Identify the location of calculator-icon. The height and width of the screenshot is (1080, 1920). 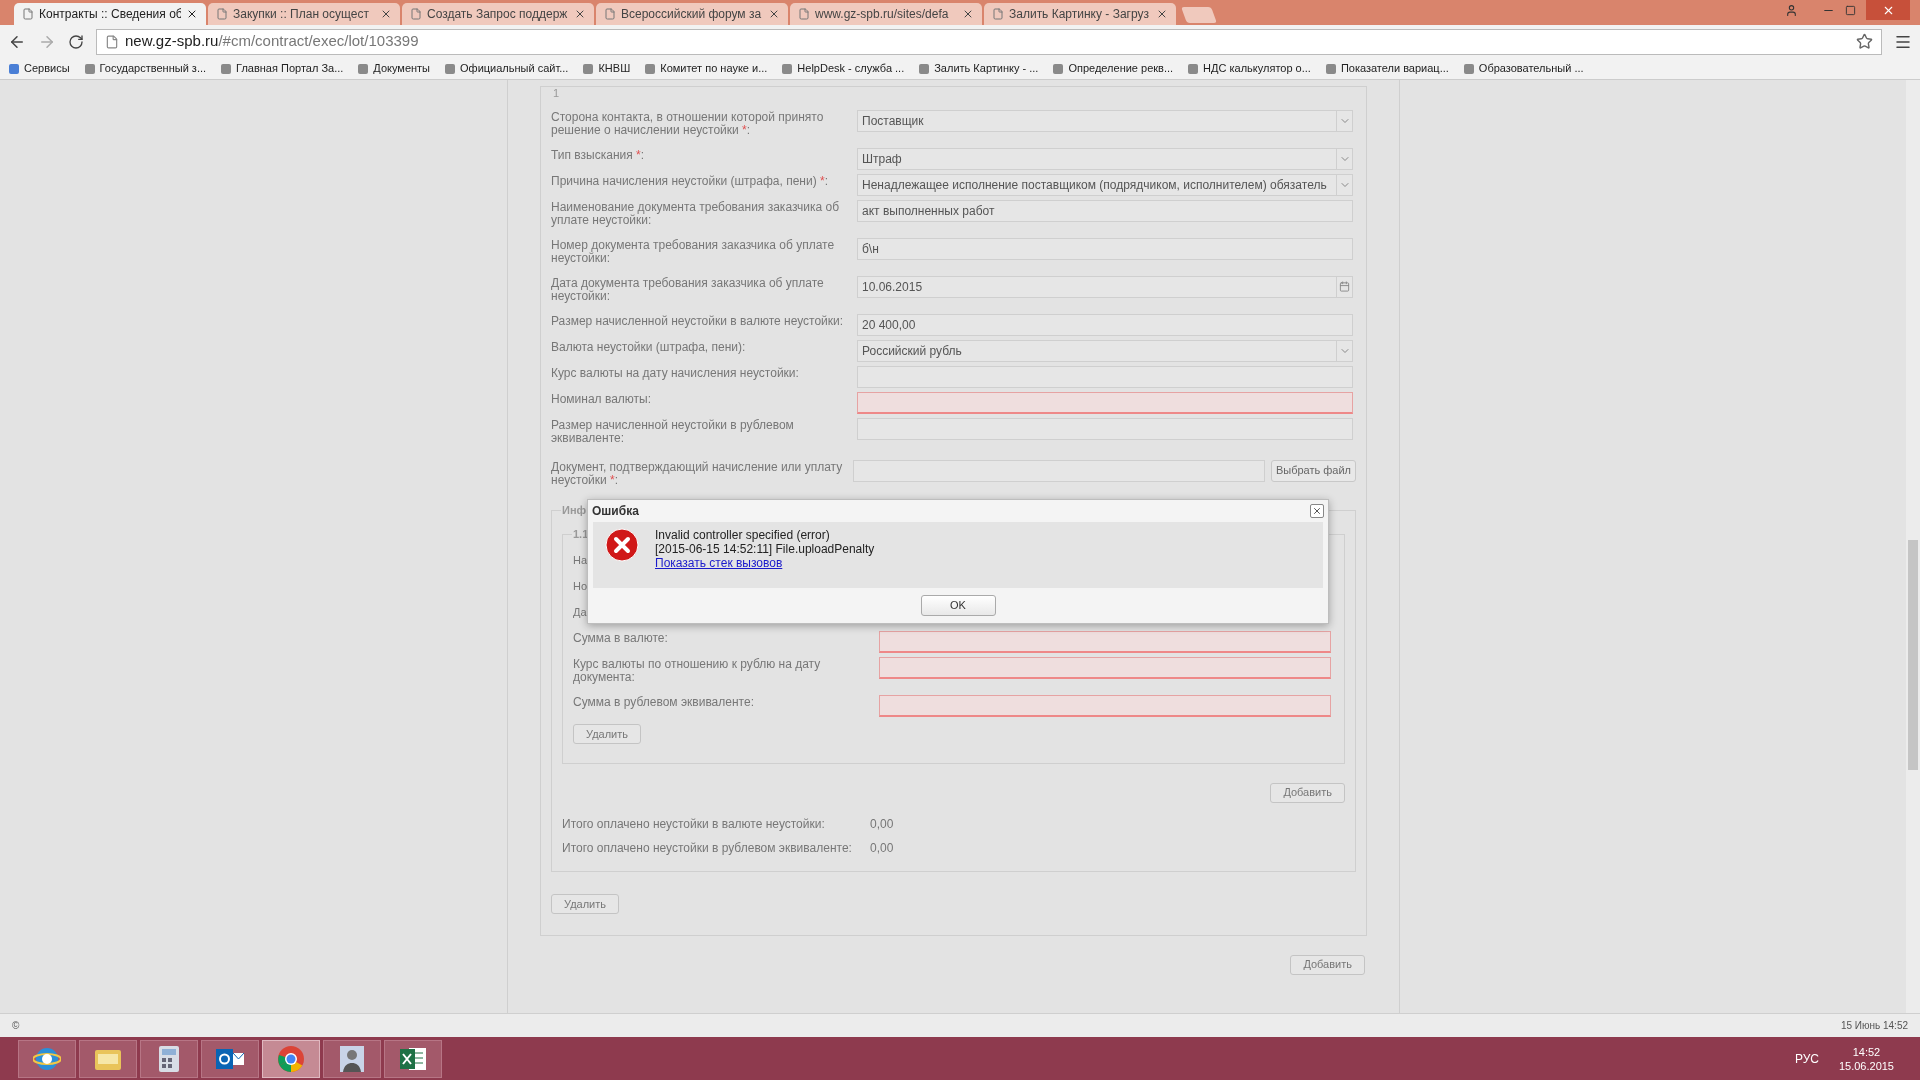
(169, 1058).